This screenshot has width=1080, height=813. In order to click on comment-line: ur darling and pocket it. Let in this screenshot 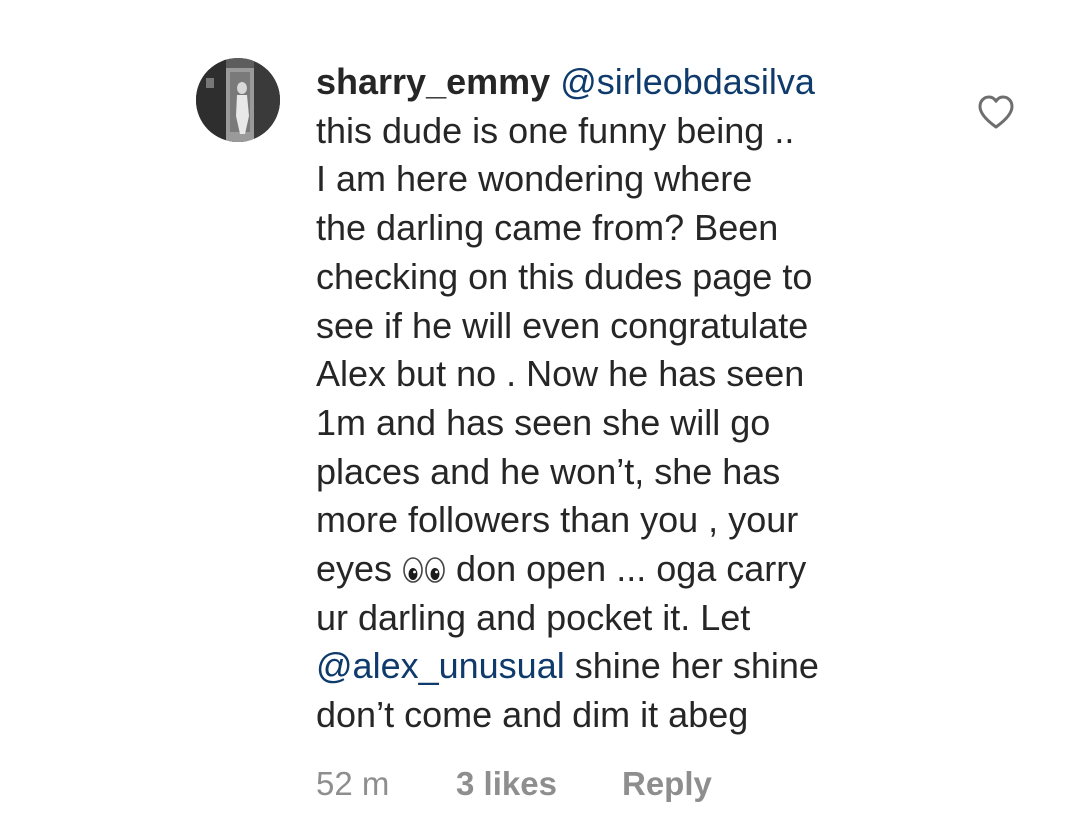, I will do `click(533, 617)`.